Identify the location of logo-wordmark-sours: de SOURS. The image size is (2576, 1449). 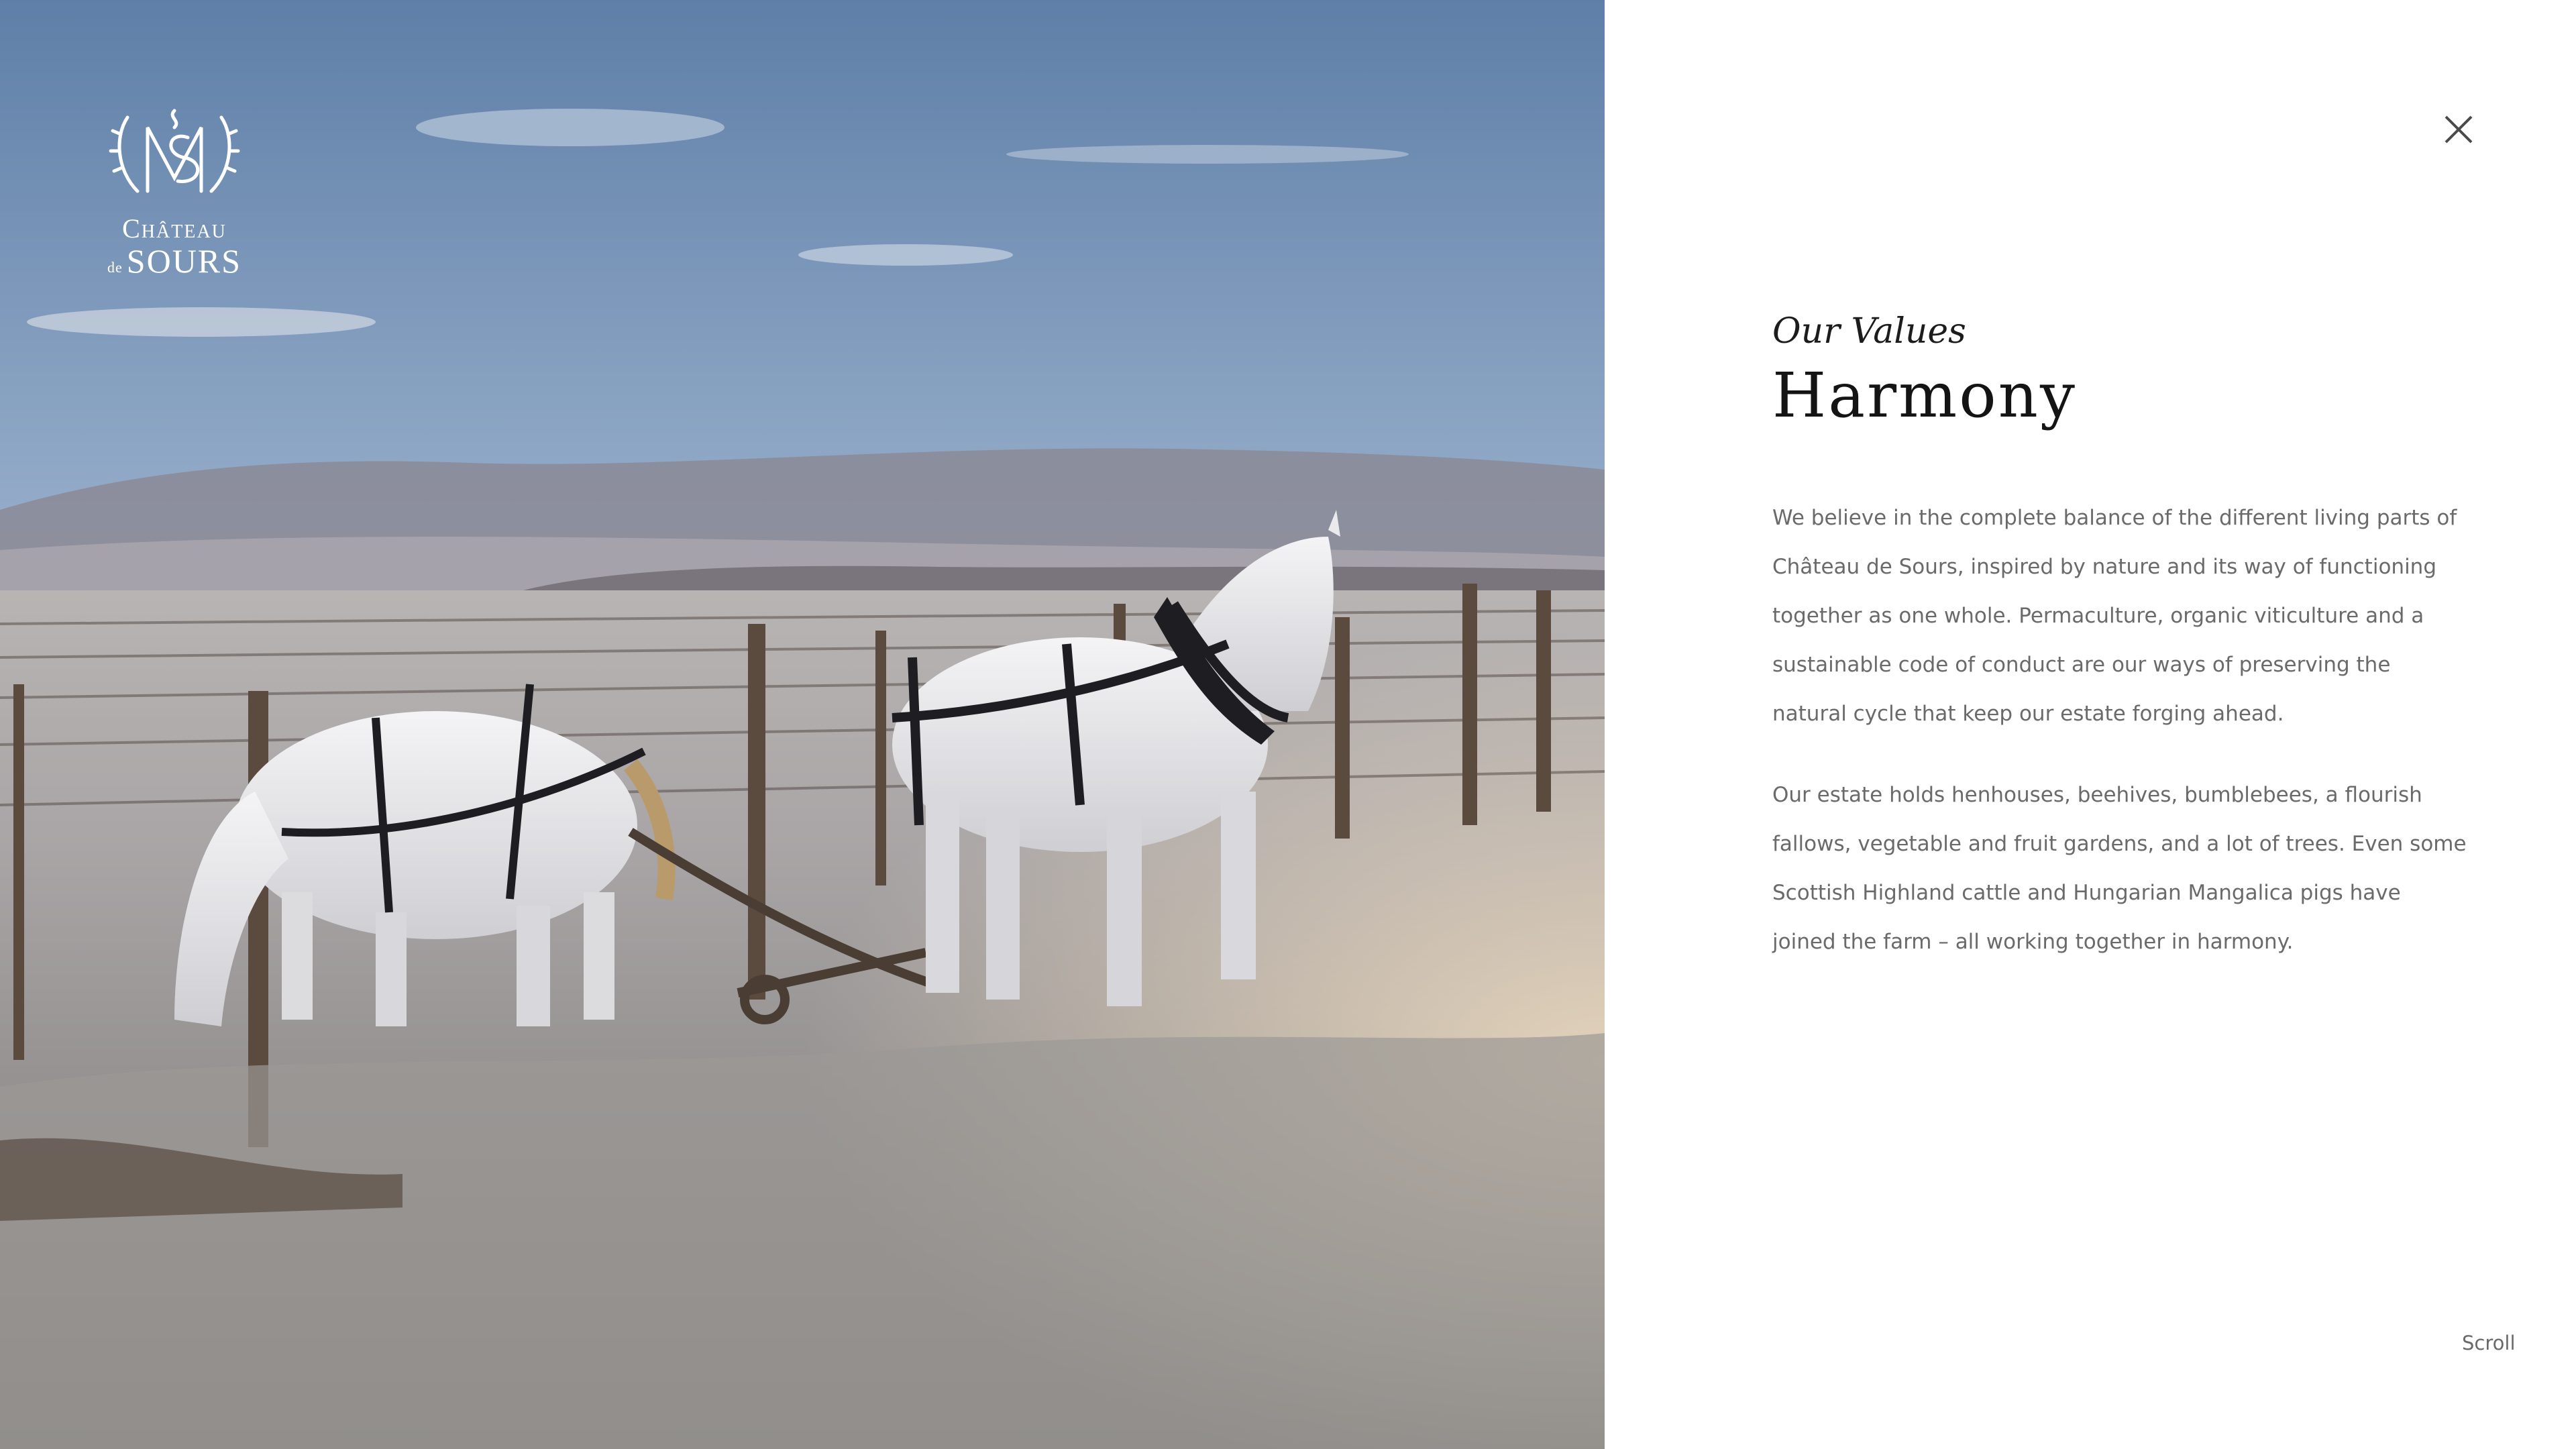
(174, 264).